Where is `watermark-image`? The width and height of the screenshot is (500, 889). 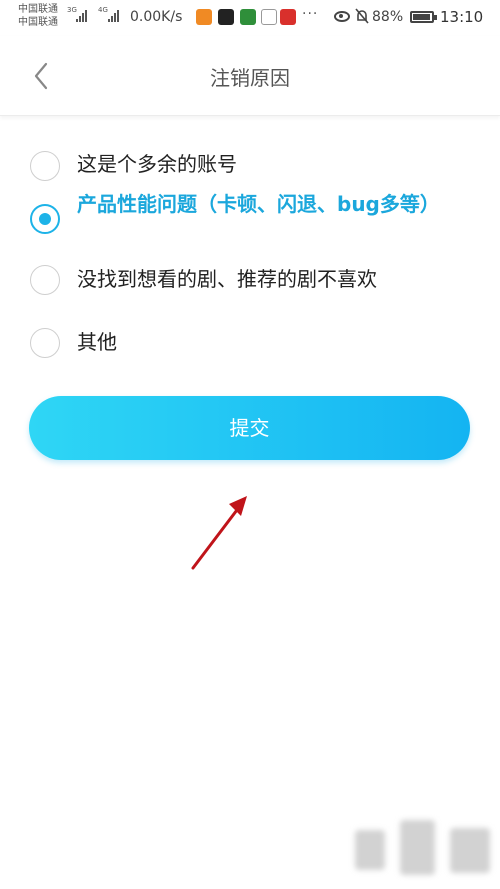 watermark-image is located at coordinates (422, 847).